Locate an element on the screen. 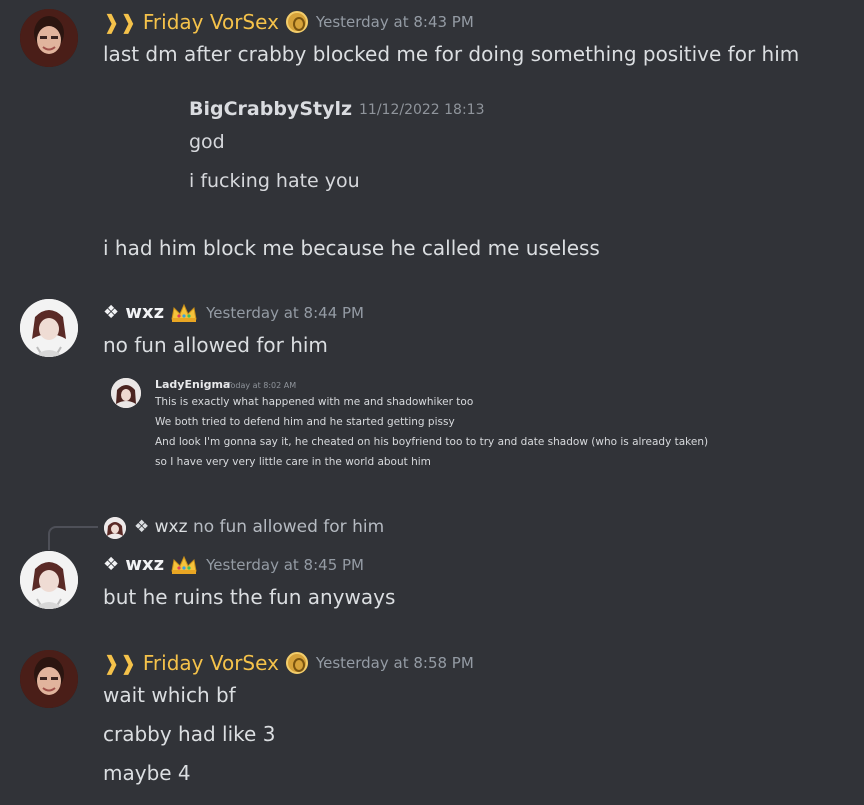 The height and width of the screenshot is (805, 864). message-text: no fun allowed for him is located at coordinates (215, 345).